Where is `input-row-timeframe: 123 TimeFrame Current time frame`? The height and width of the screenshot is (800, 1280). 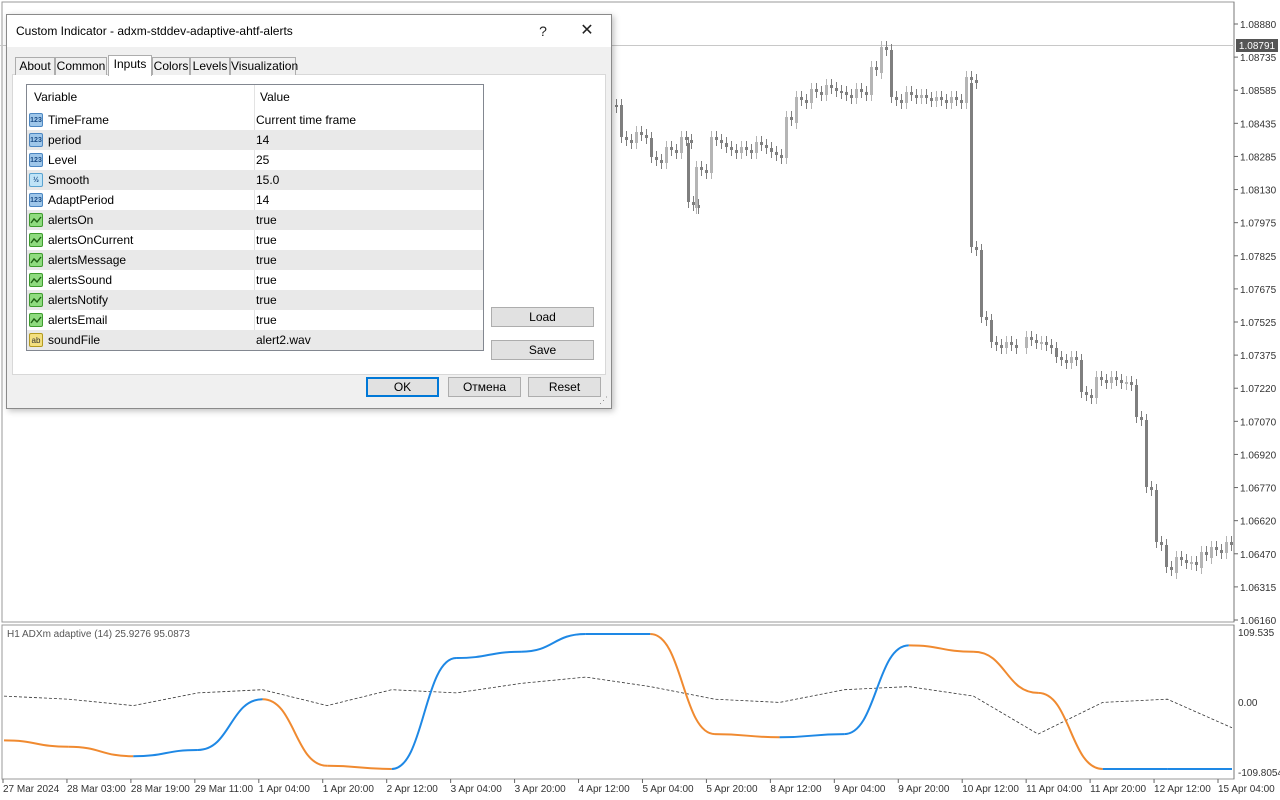
input-row-timeframe: 123 TimeFrame Current time frame is located at coordinates (255, 120).